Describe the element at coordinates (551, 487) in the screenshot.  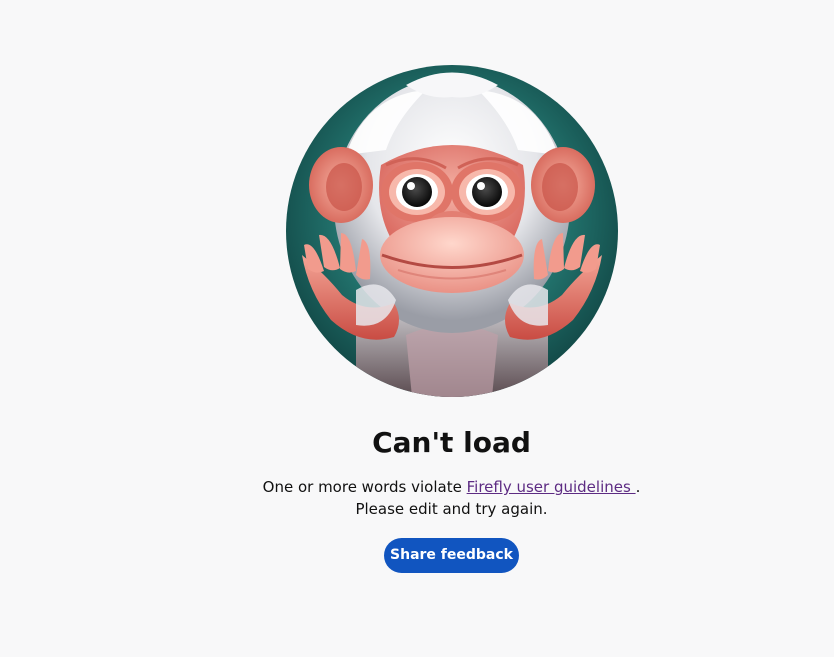
I see `firefly-user-guidelines-link: Firefly user guidelines` at that location.